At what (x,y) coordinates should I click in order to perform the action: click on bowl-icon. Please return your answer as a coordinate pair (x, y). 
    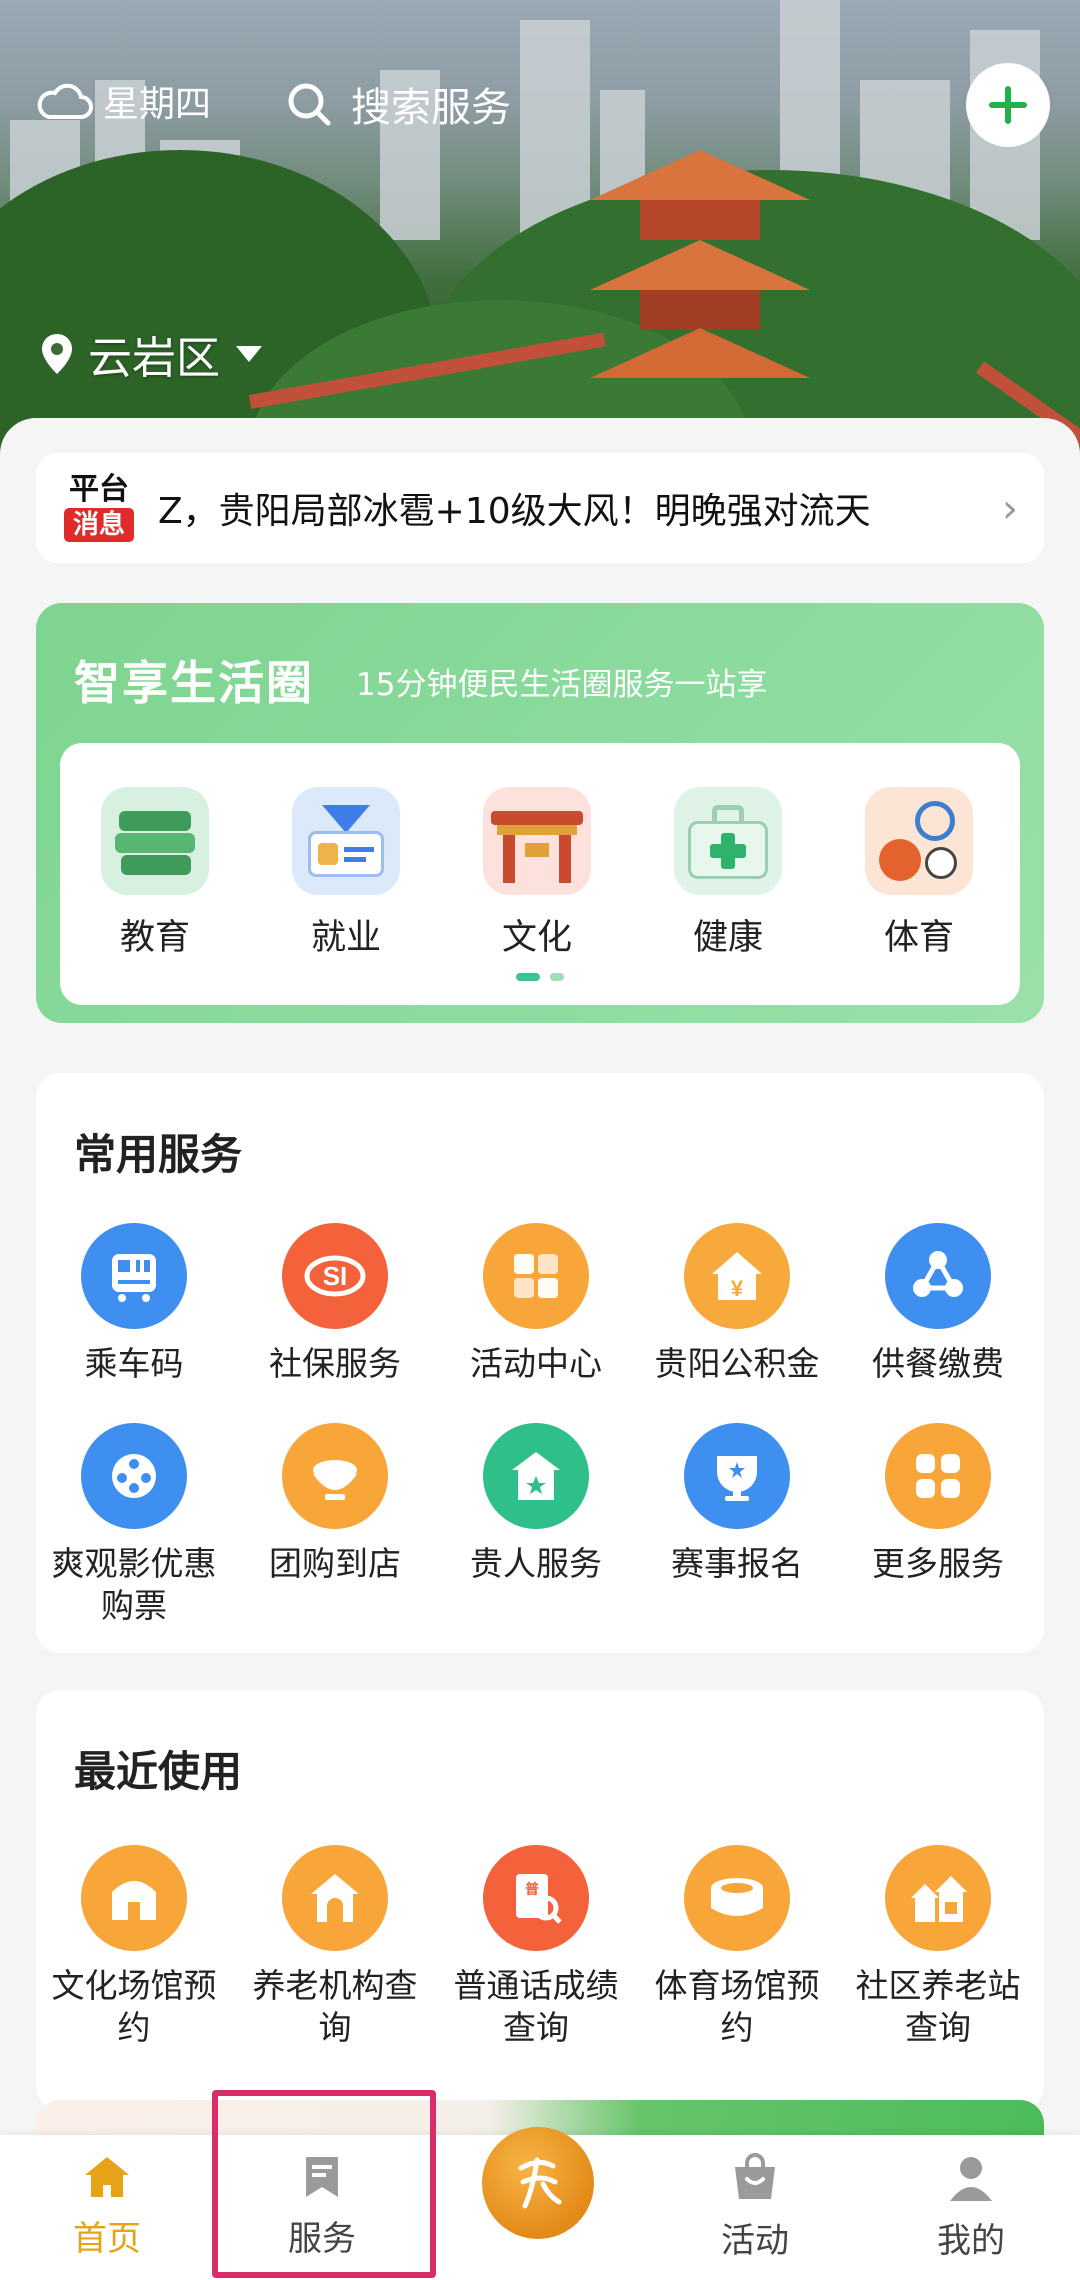
    Looking at the image, I should click on (335, 1476).